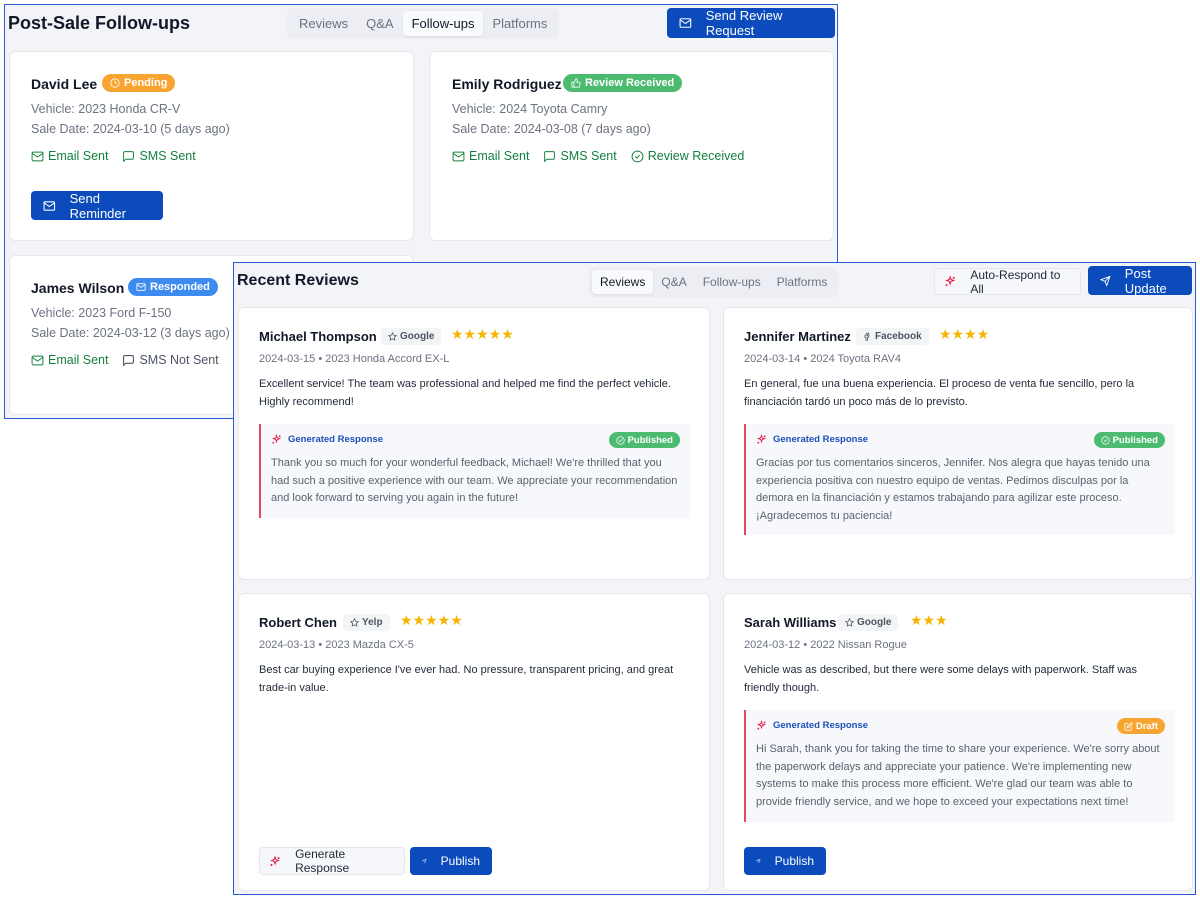  Describe the element at coordinates (318, 336) in the screenshot. I see `reviewer-name: Michael Thompson` at that location.